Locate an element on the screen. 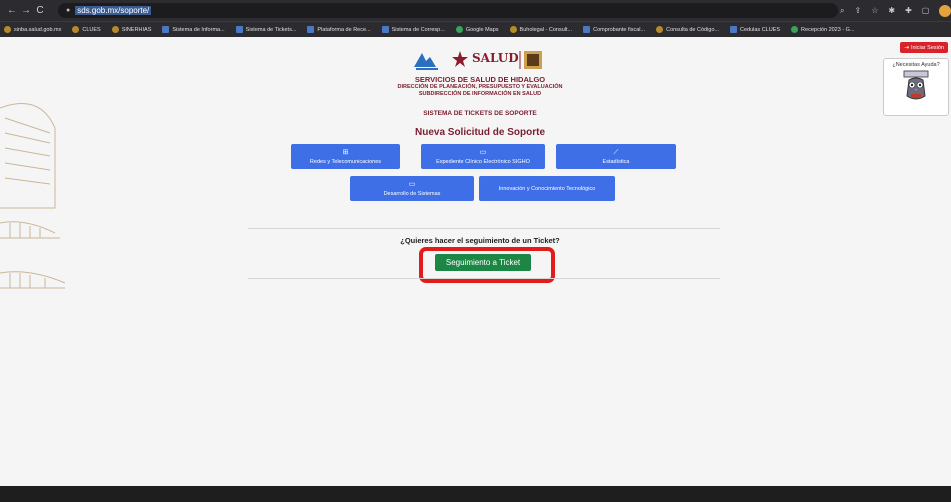 This screenshot has height=502, width=951. decorative-illustration is located at coordinates (33, 196).